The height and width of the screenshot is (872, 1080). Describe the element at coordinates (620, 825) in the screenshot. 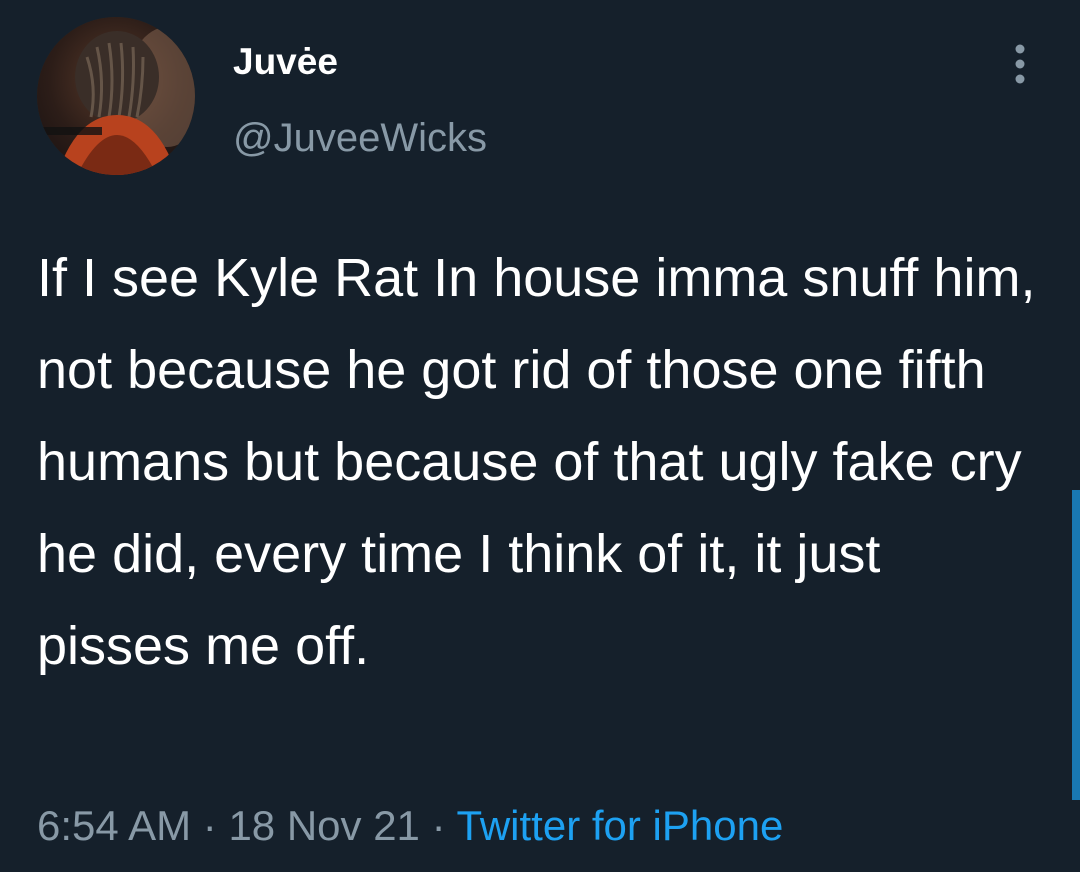

I see `tweet-source-link: Twitter for iPhone` at that location.